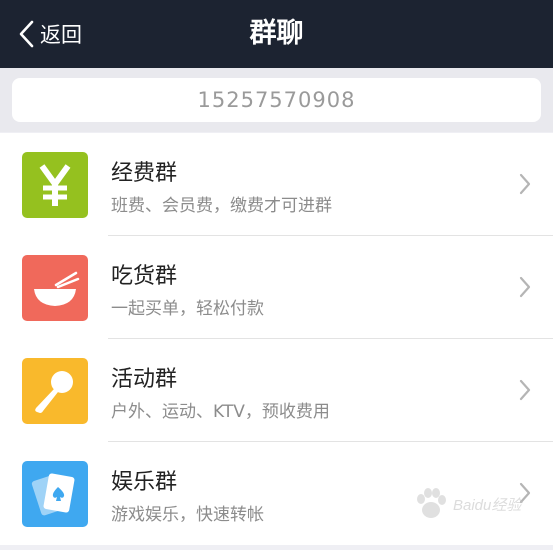  I want to click on group-description: 一起买单，轻松付款, so click(187, 309).